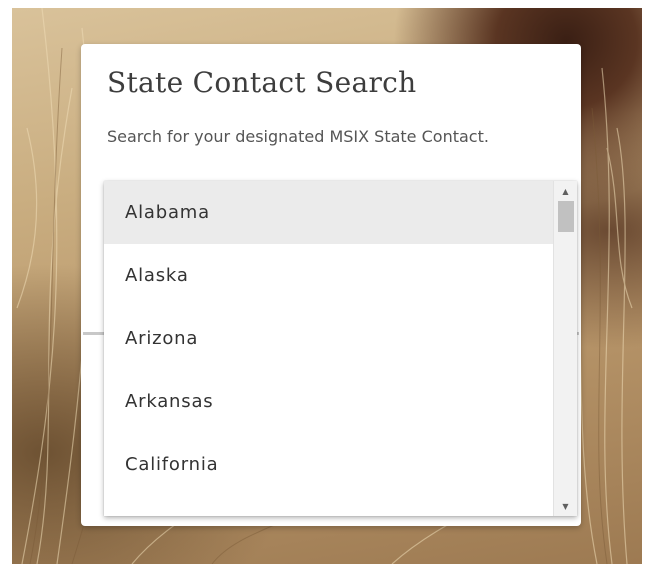  I want to click on state-option-alaska: Alaska, so click(328, 275).